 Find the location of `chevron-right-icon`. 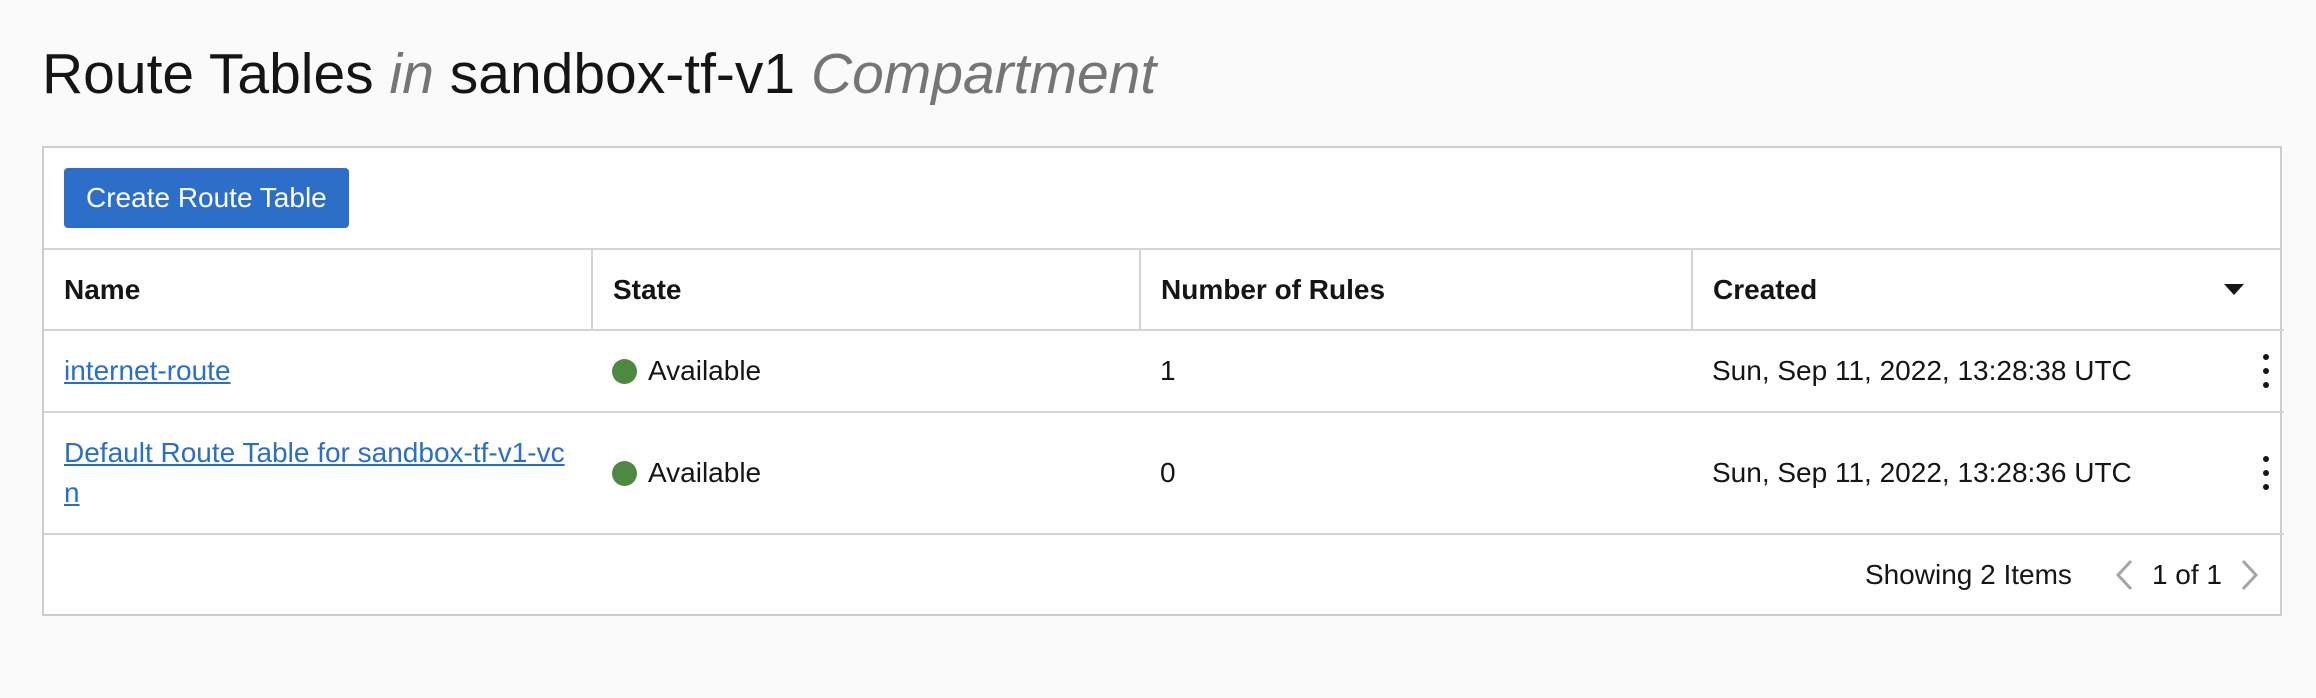

chevron-right-icon is located at coordinates (2250, 575).